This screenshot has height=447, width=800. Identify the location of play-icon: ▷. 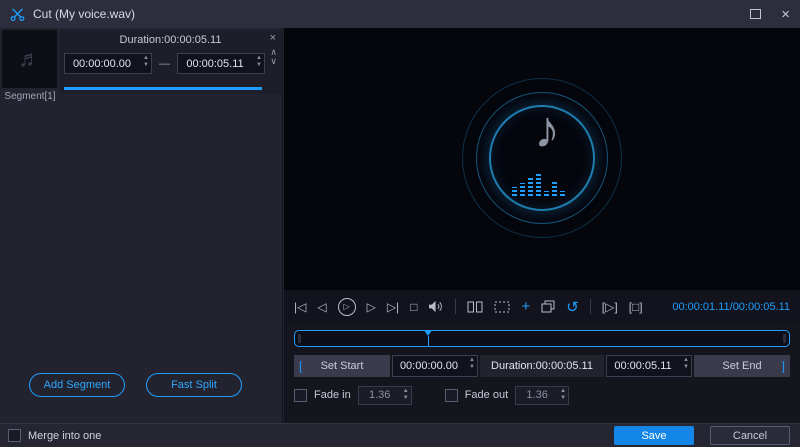
(346, 306).